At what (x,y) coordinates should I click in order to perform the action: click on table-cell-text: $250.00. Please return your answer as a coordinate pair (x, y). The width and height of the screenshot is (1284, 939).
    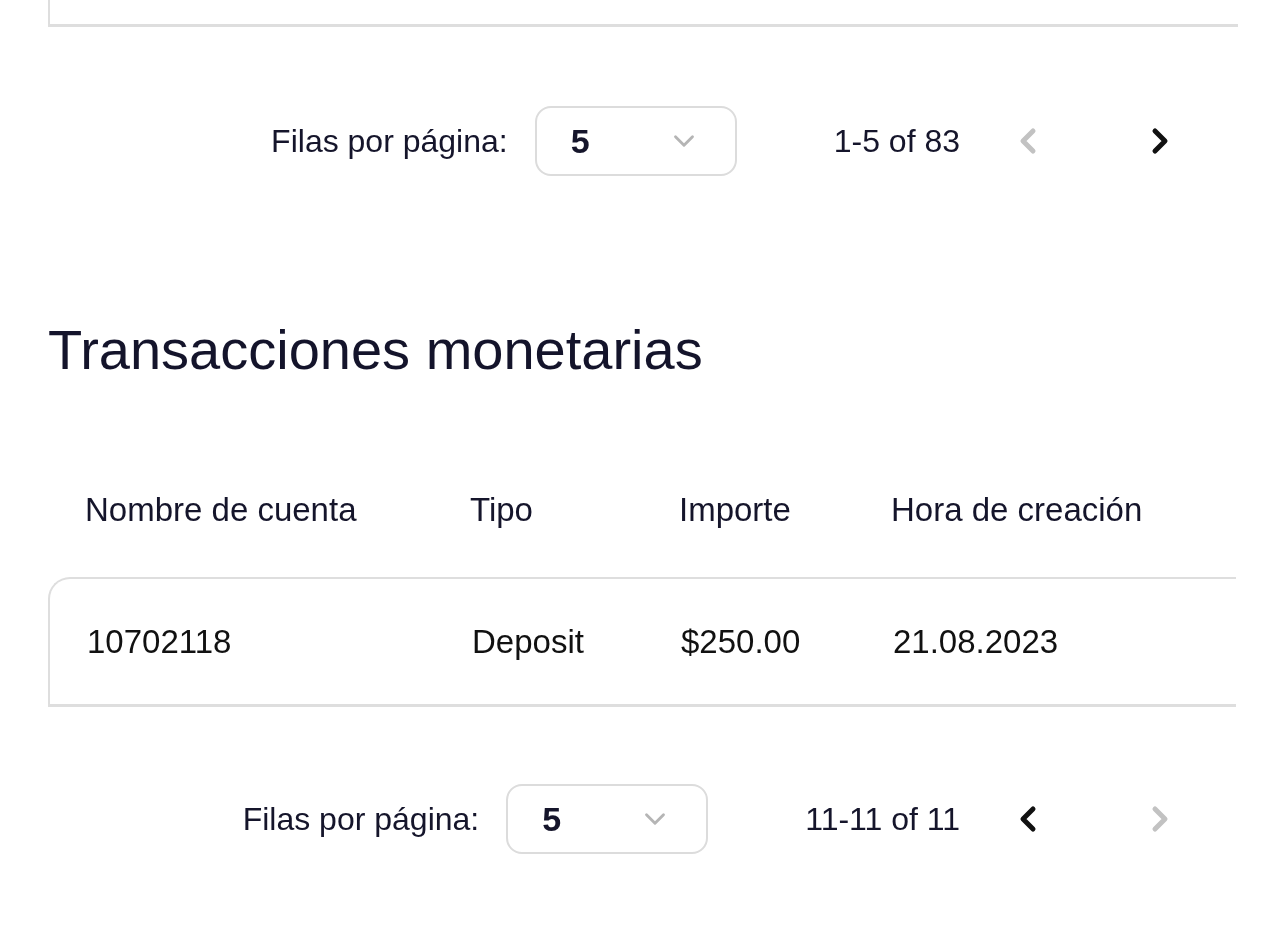
    Looking at the image, I should click on (741, 641).